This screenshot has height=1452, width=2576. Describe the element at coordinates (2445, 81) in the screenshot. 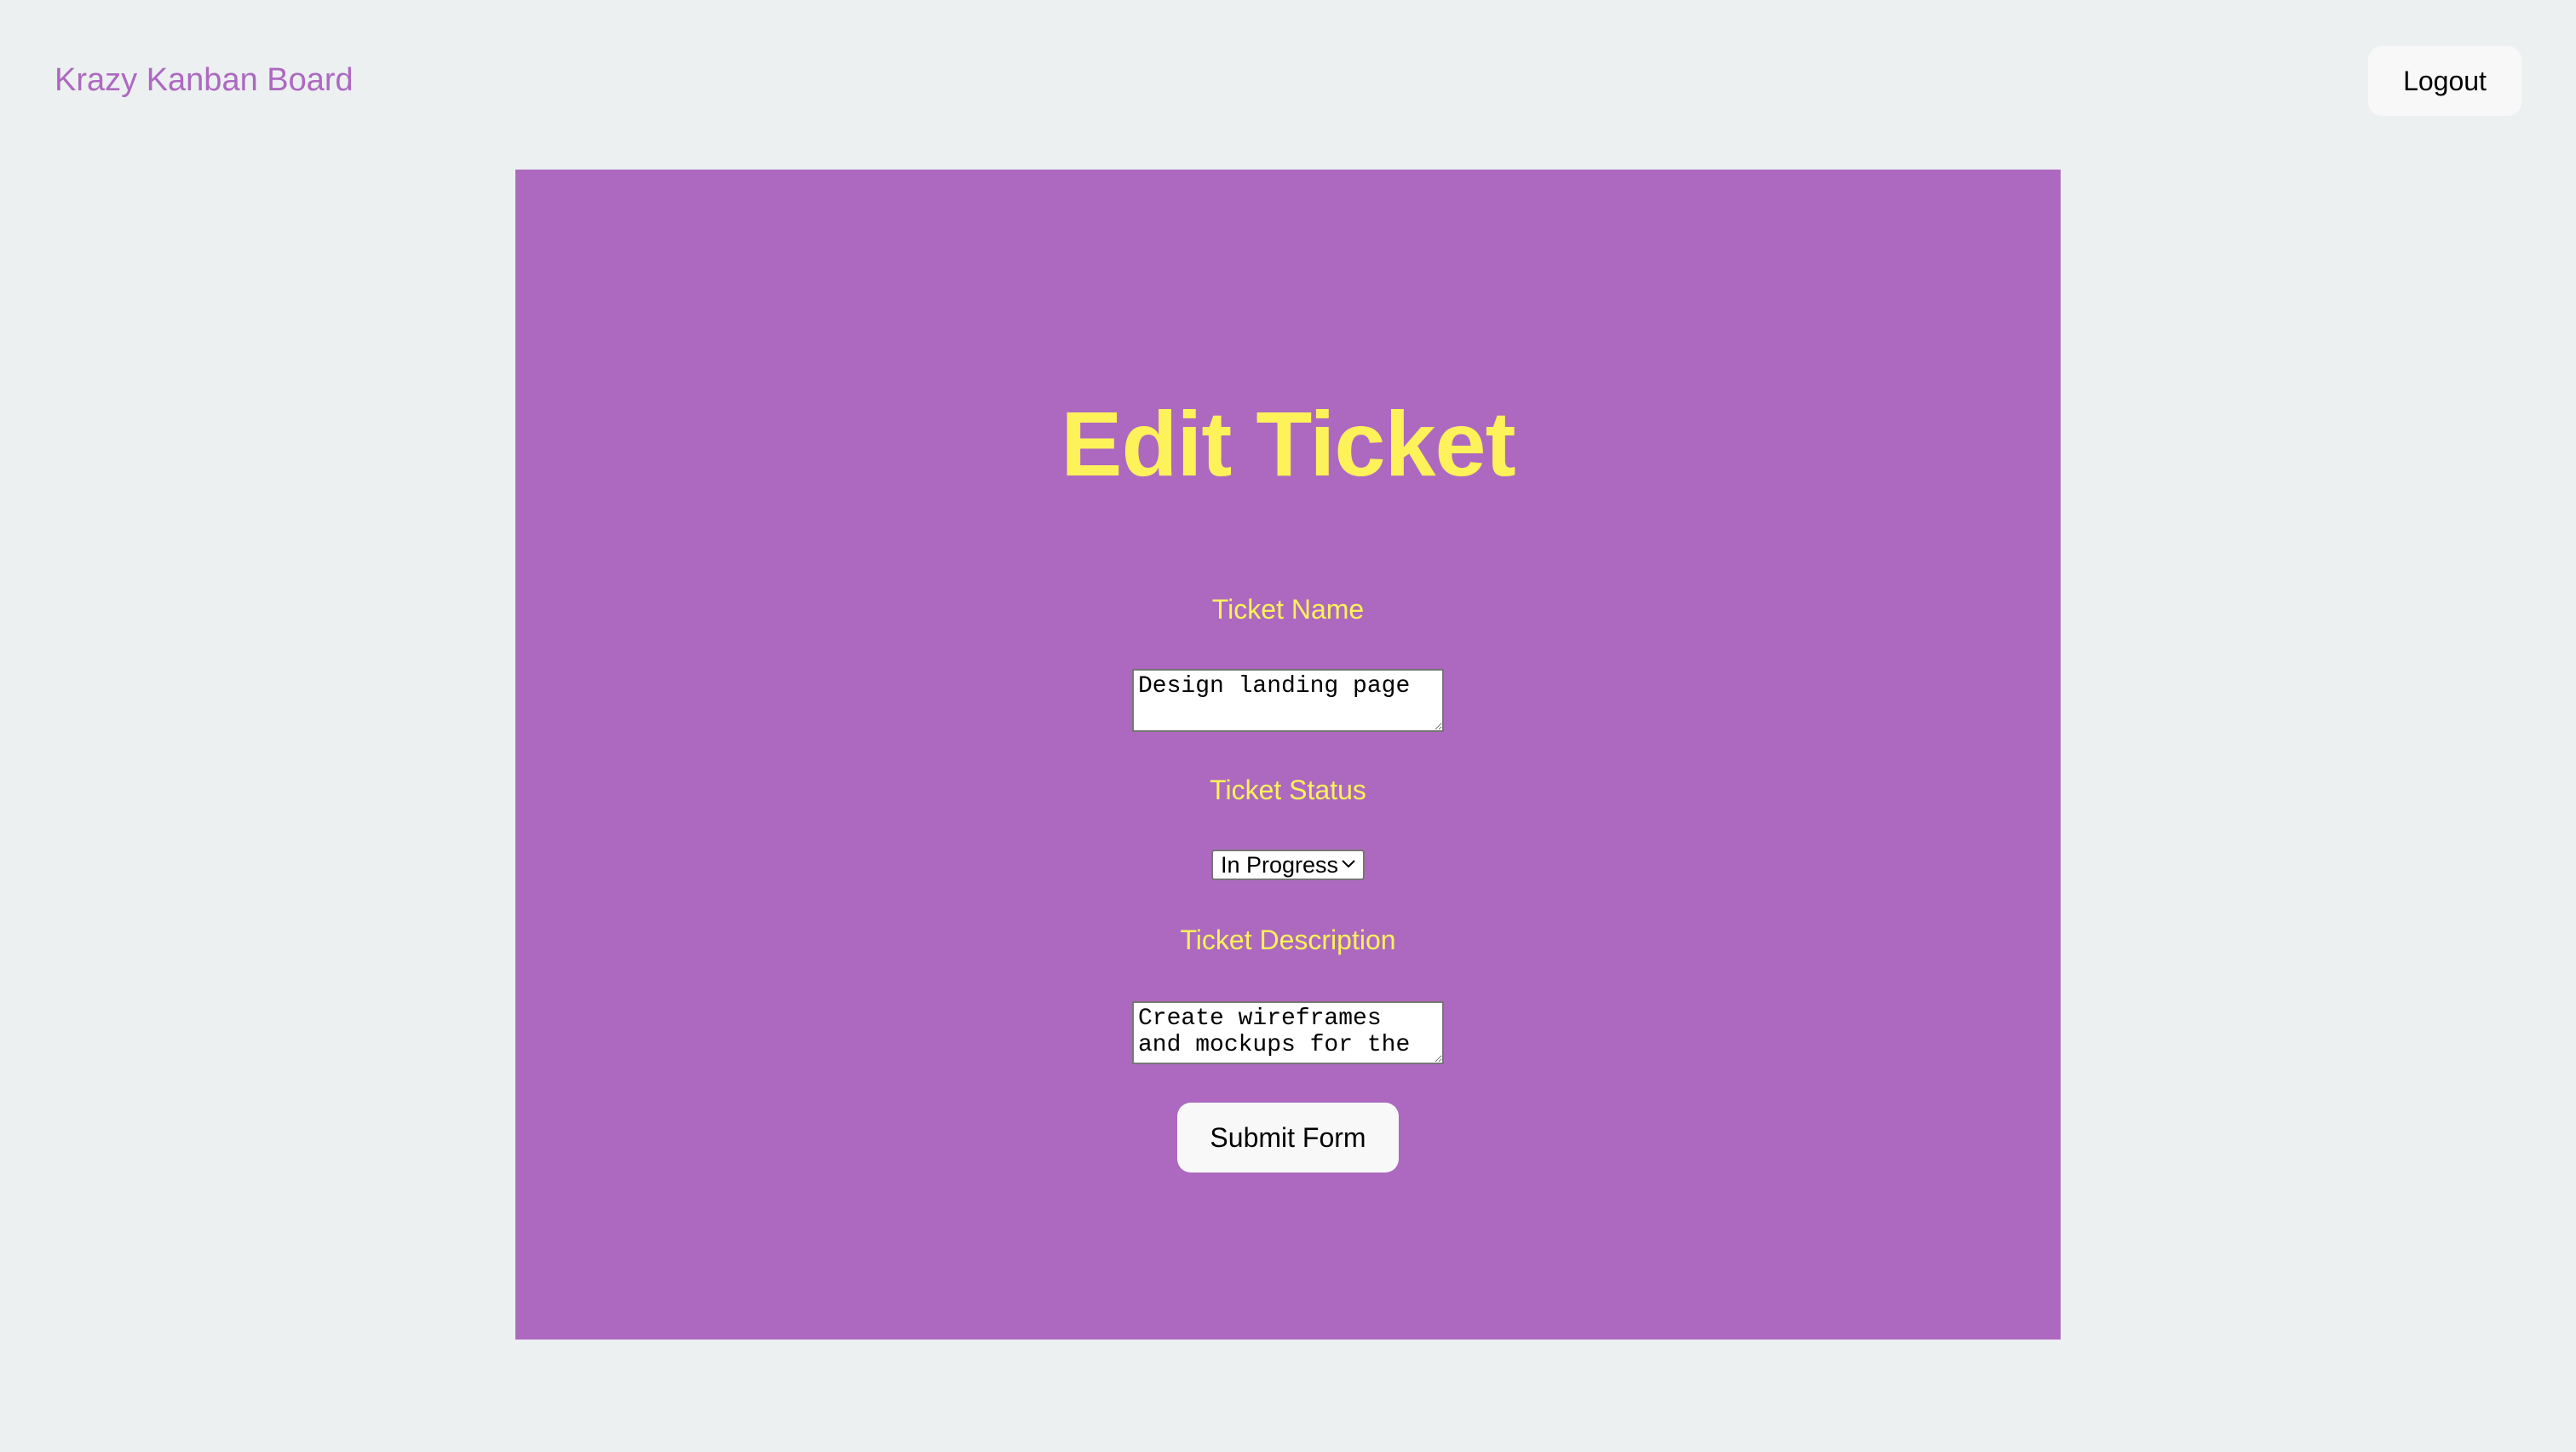

I see `logout-button: Logout` at that location.